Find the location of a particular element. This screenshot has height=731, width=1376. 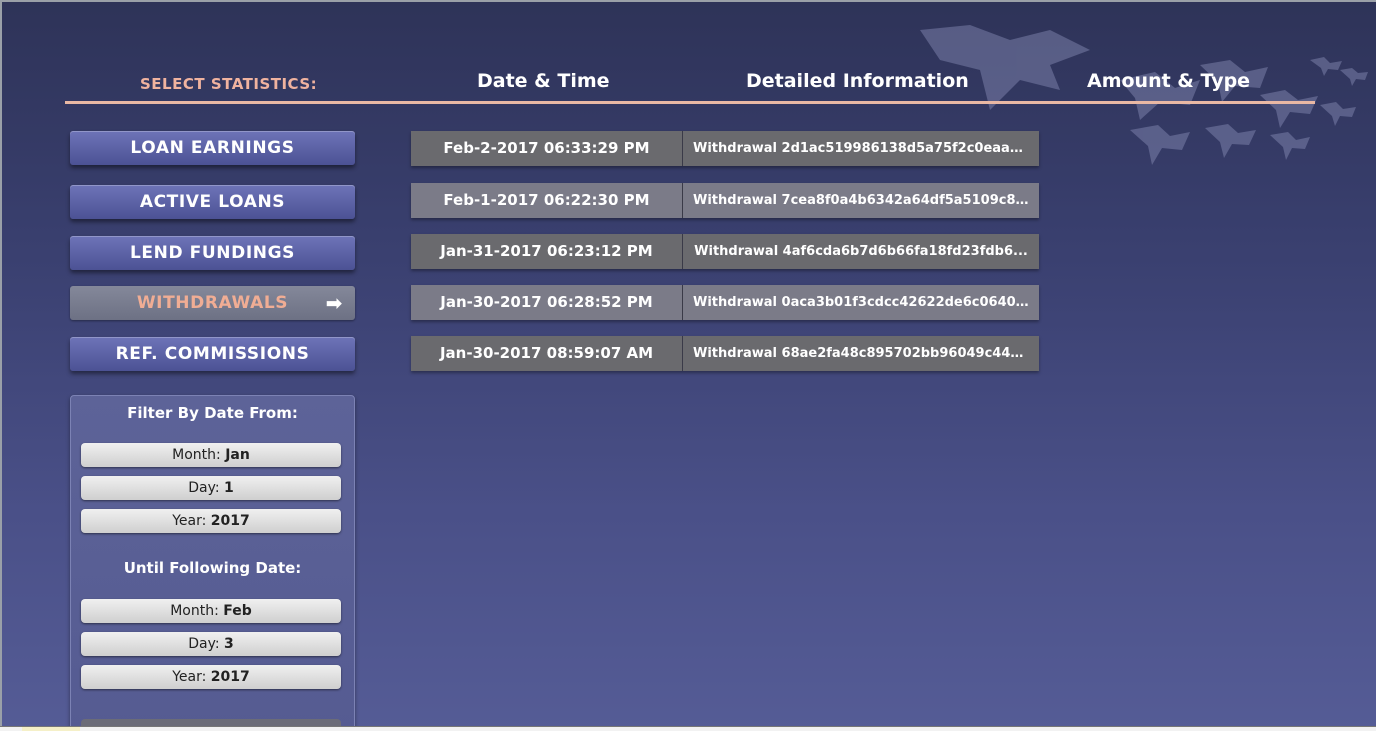

filter-from-month-select: Month: Jan is located at coordinates (211, 455).